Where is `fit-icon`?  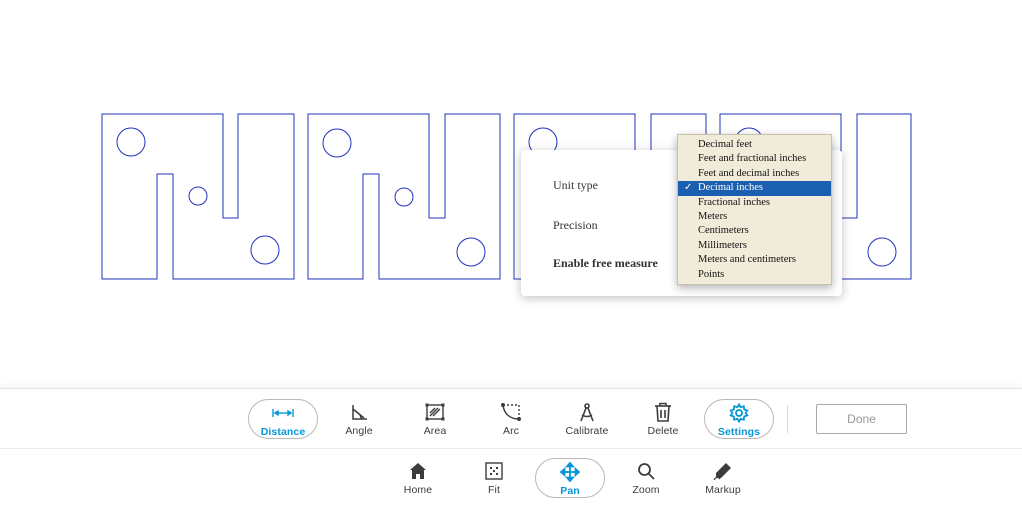
fit-icon is located at coordinates (494, 471).